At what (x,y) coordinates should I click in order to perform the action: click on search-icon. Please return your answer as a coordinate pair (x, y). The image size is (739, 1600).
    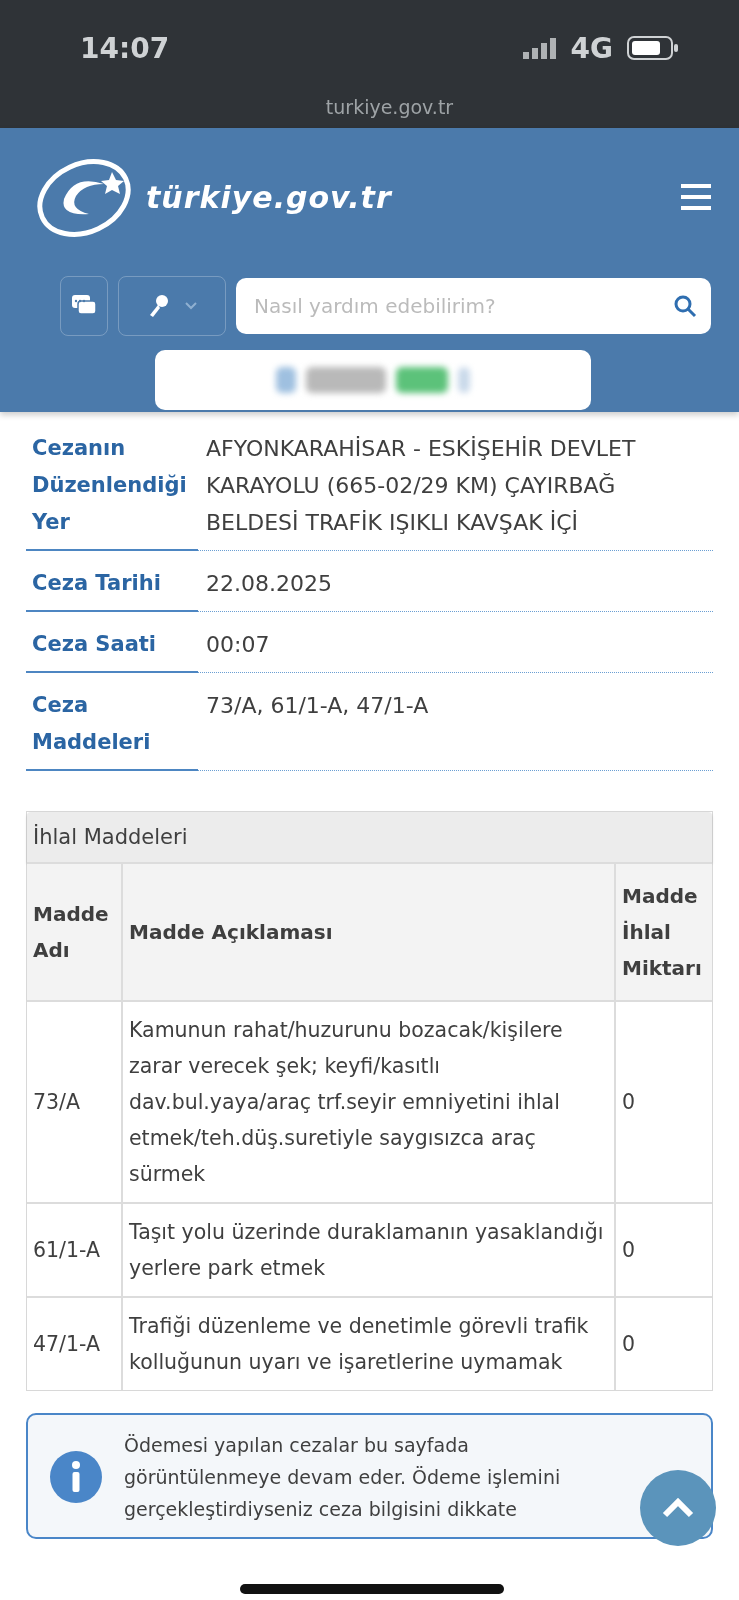
    Looking at the image, I should click on (685, 306).